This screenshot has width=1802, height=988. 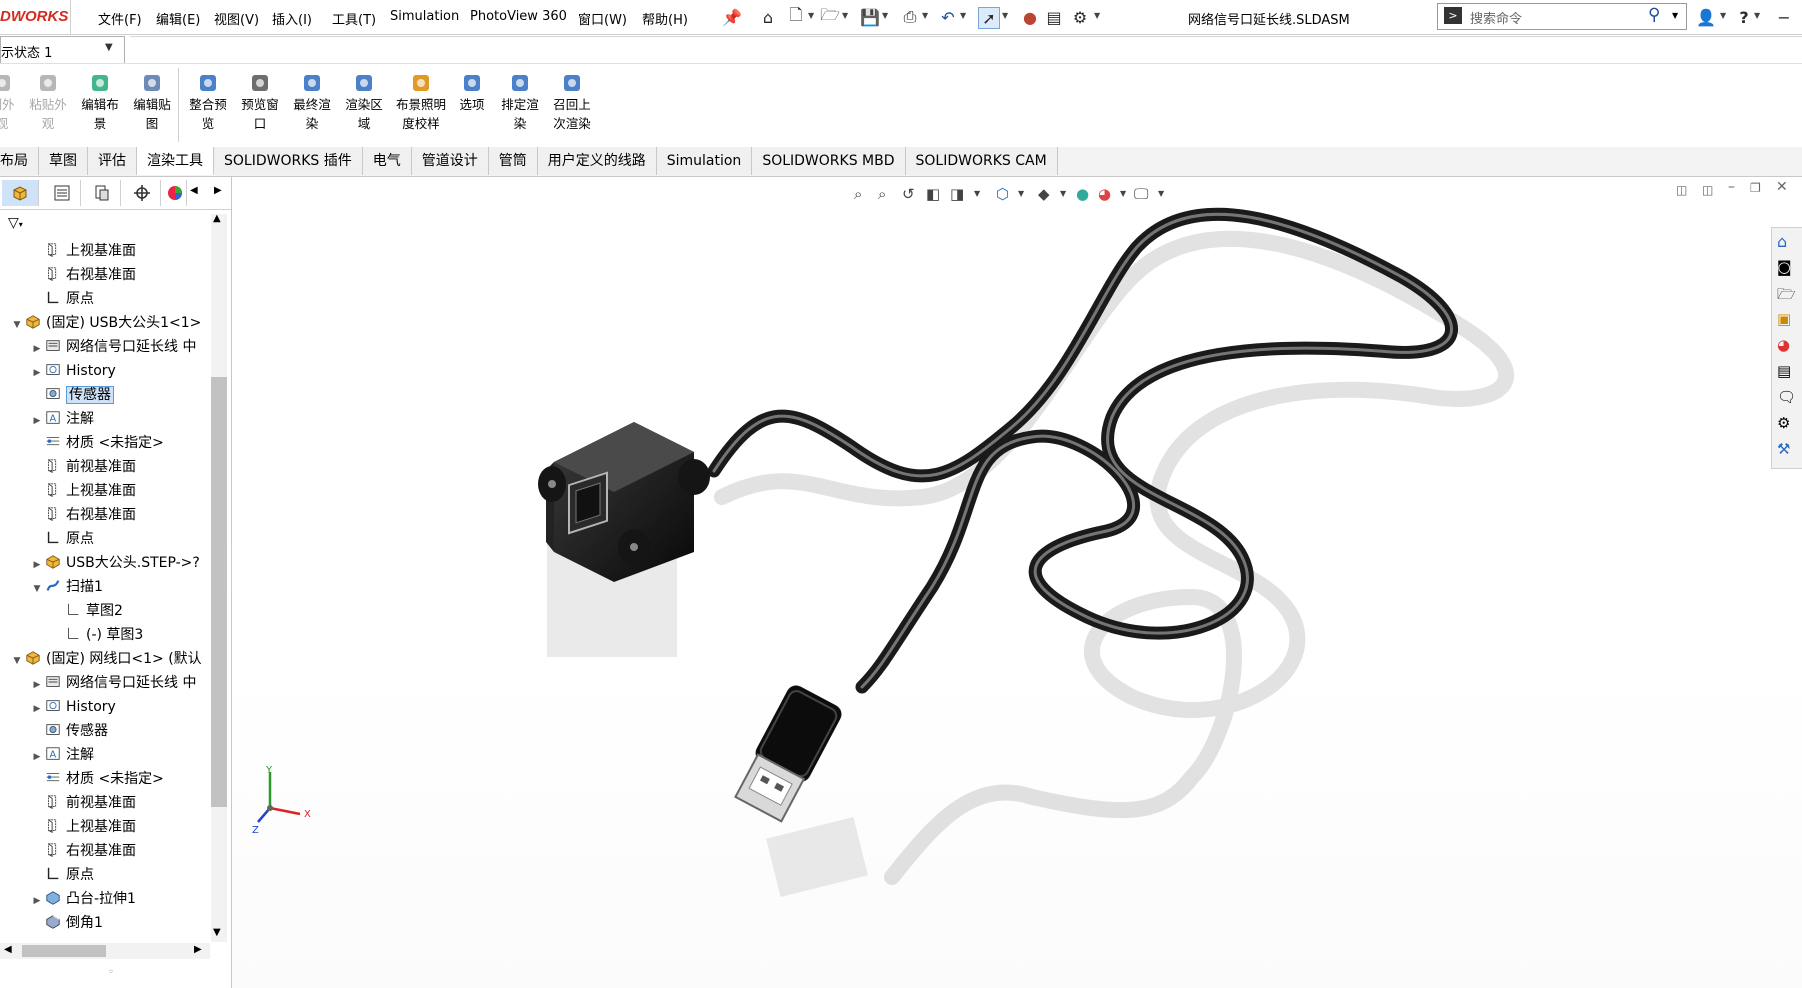 What do you see at coordinates (62, 193) in the screenshot?
I see `property-manager-tab-icon` at bounding box center [62, 193].